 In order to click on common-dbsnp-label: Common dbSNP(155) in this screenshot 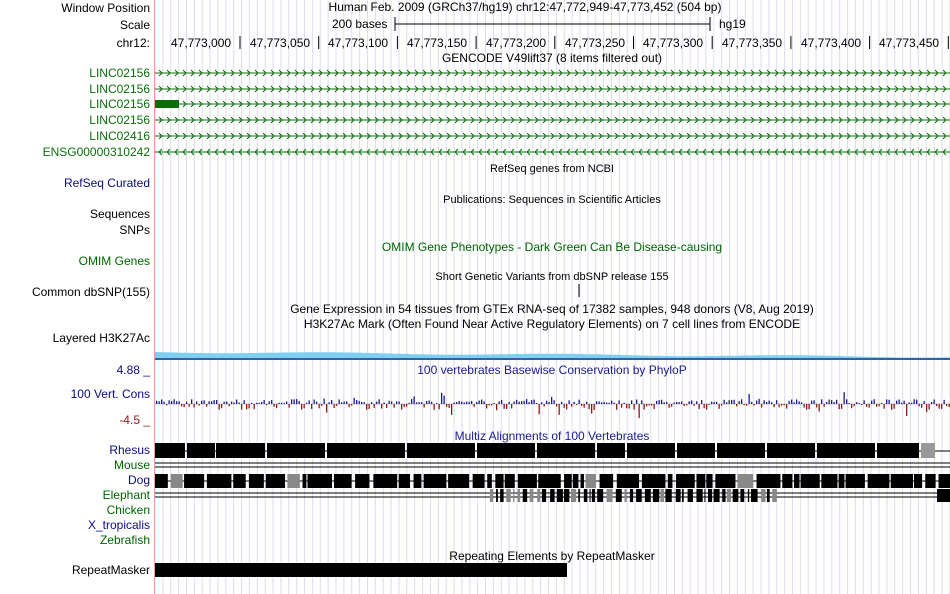, I will do `click(91, 292)`.